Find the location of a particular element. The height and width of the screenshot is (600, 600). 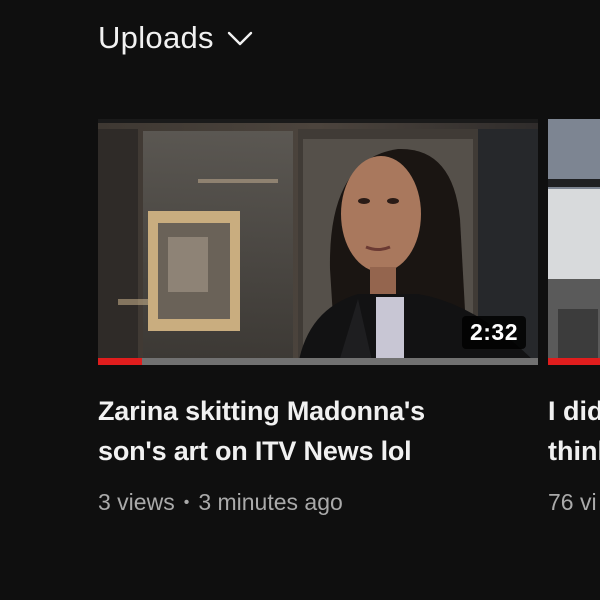

video-metadata: 3 views • 3 minutes ago is located at coordinates (318, 502).